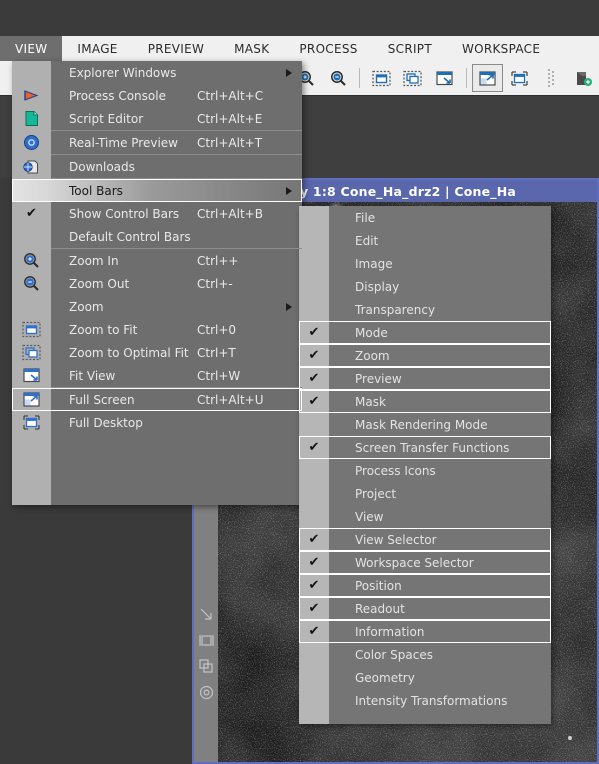 This screenshot has height=764, width=599. I want to click on tool-bars-item-mask-rendering-mode: Mask Rendering Mode, so click(425, 424).